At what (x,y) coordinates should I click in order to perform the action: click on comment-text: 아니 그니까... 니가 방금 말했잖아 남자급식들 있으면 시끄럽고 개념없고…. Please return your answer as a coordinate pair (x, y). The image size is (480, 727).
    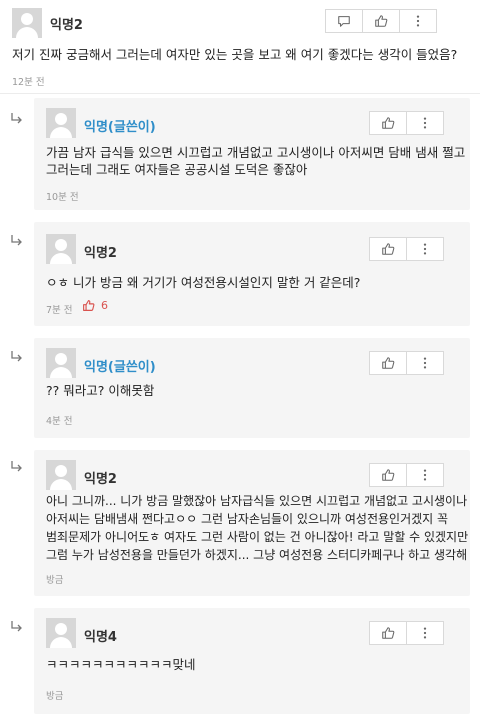
    Looking at the image, I should click on (257, 528).